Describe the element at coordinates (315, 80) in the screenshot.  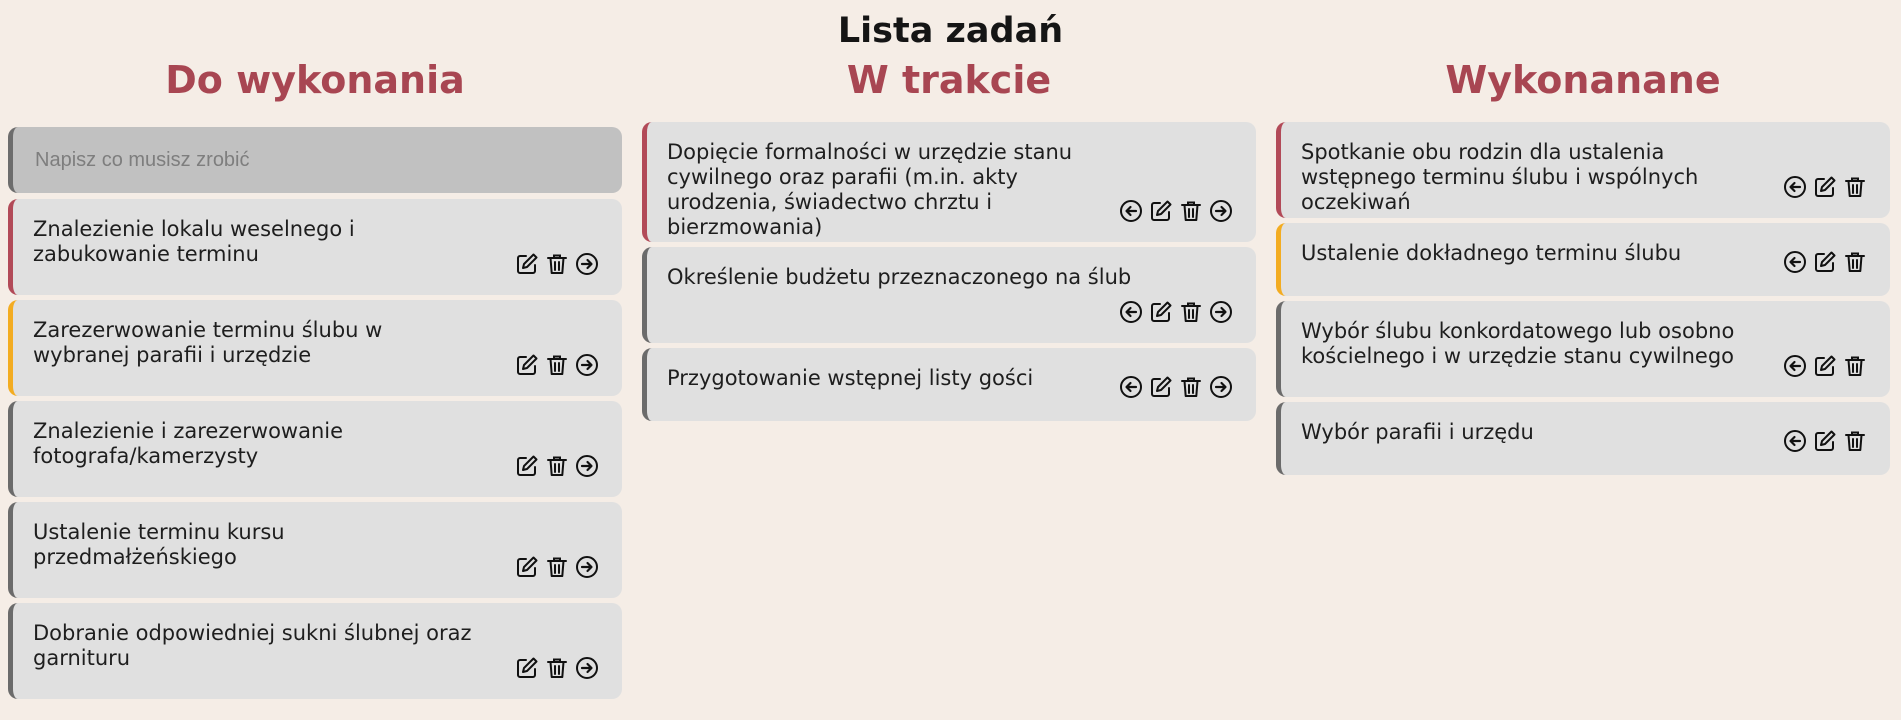
I see `column-title-todo: Do wykonania` at that location.